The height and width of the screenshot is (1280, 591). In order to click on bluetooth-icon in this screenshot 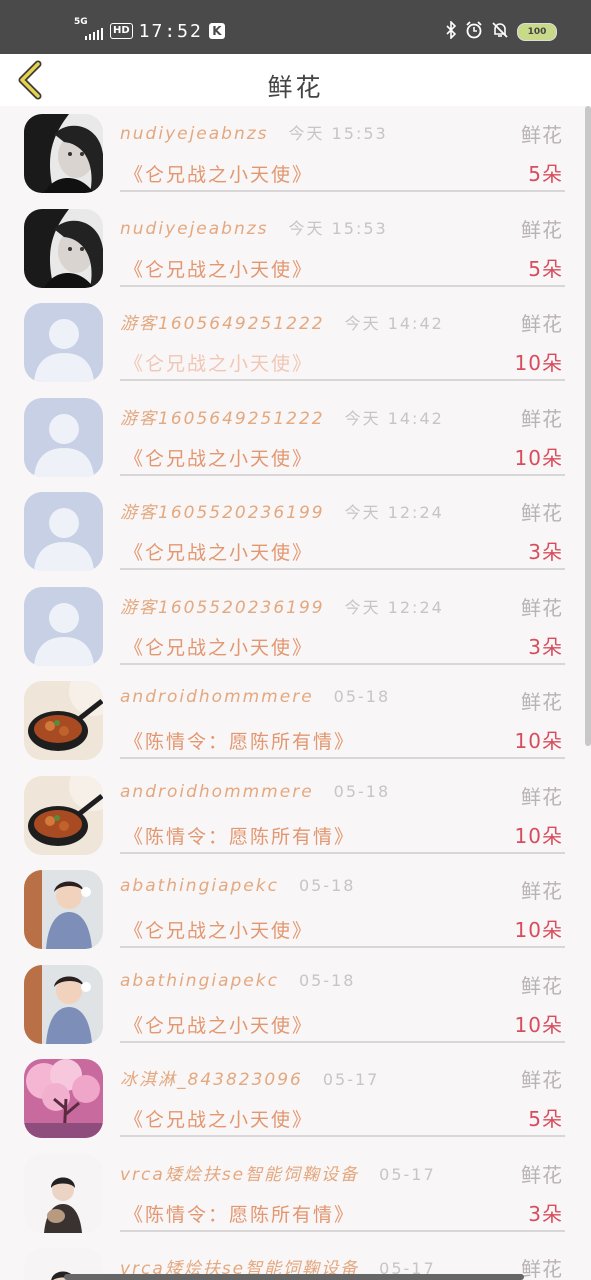, I will do `click(451, 31)`.